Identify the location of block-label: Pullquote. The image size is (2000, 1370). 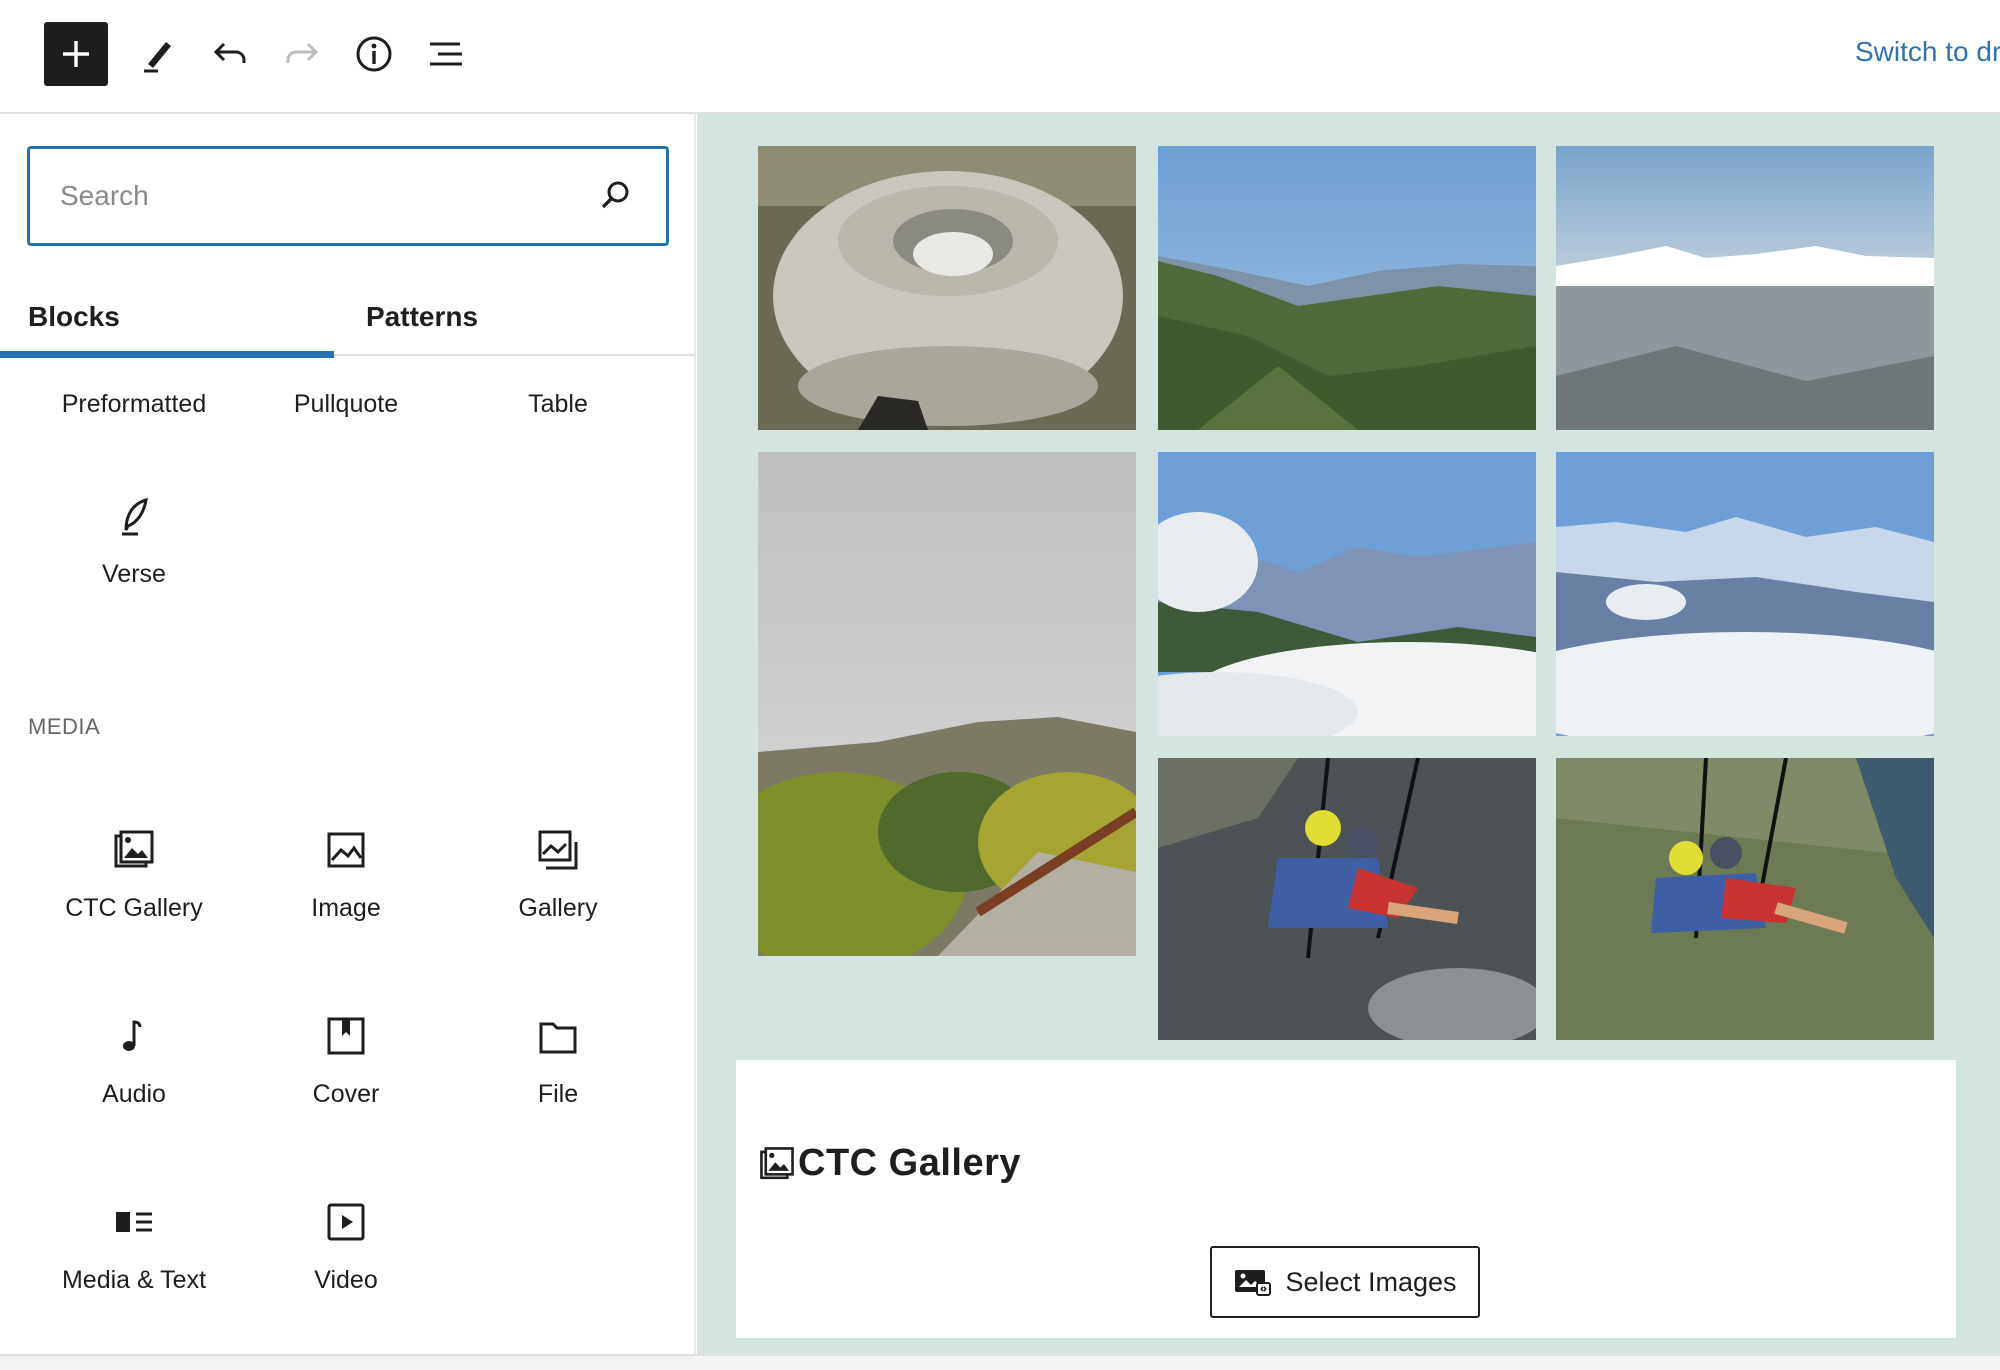
(346, 404).